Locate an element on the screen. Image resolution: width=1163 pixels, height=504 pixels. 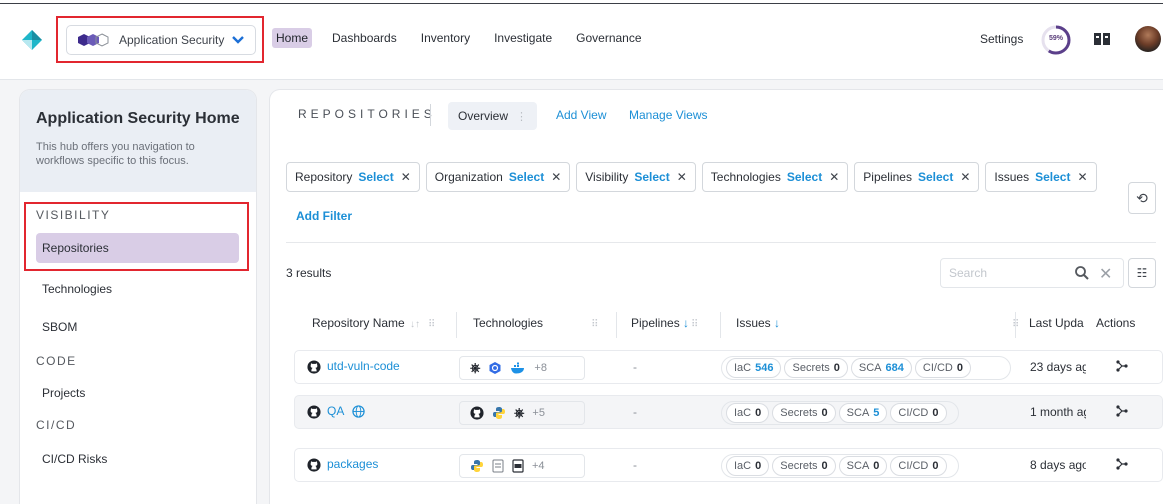
filter-pipelines: Pipelines Select ✕ is located at coordinates (917, 177).